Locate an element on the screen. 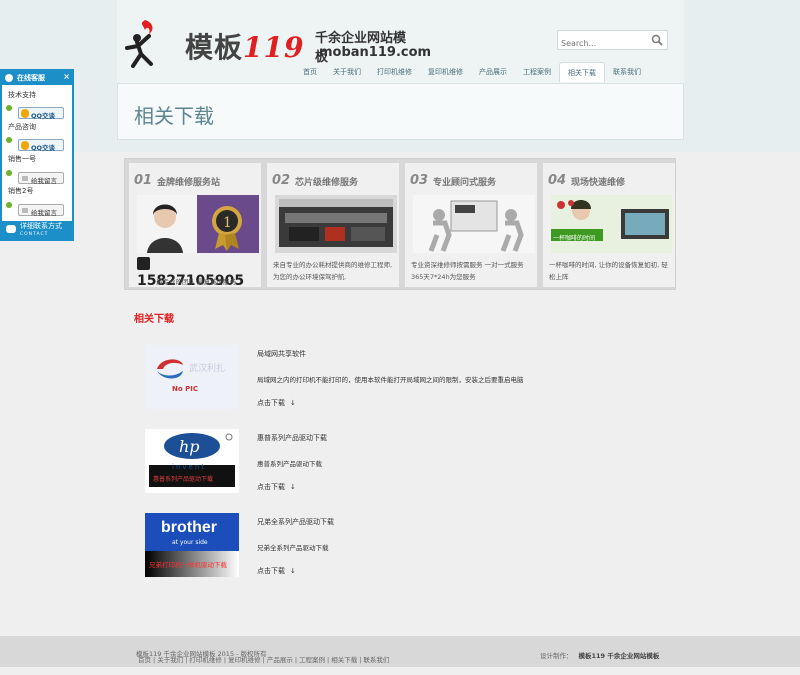  page-banner: 相关下载 is located at coordinates (400, 111).